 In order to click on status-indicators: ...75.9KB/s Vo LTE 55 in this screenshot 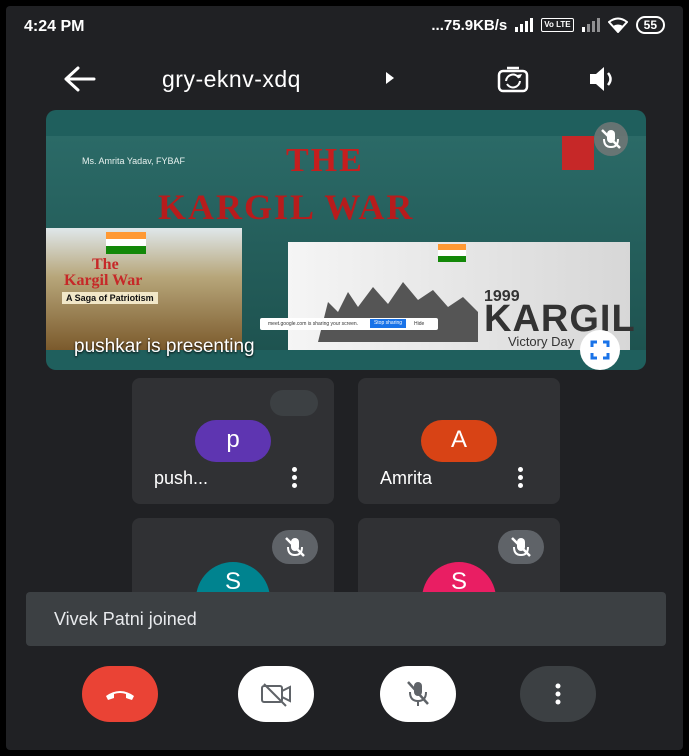, I will do `click(548, 25)`.